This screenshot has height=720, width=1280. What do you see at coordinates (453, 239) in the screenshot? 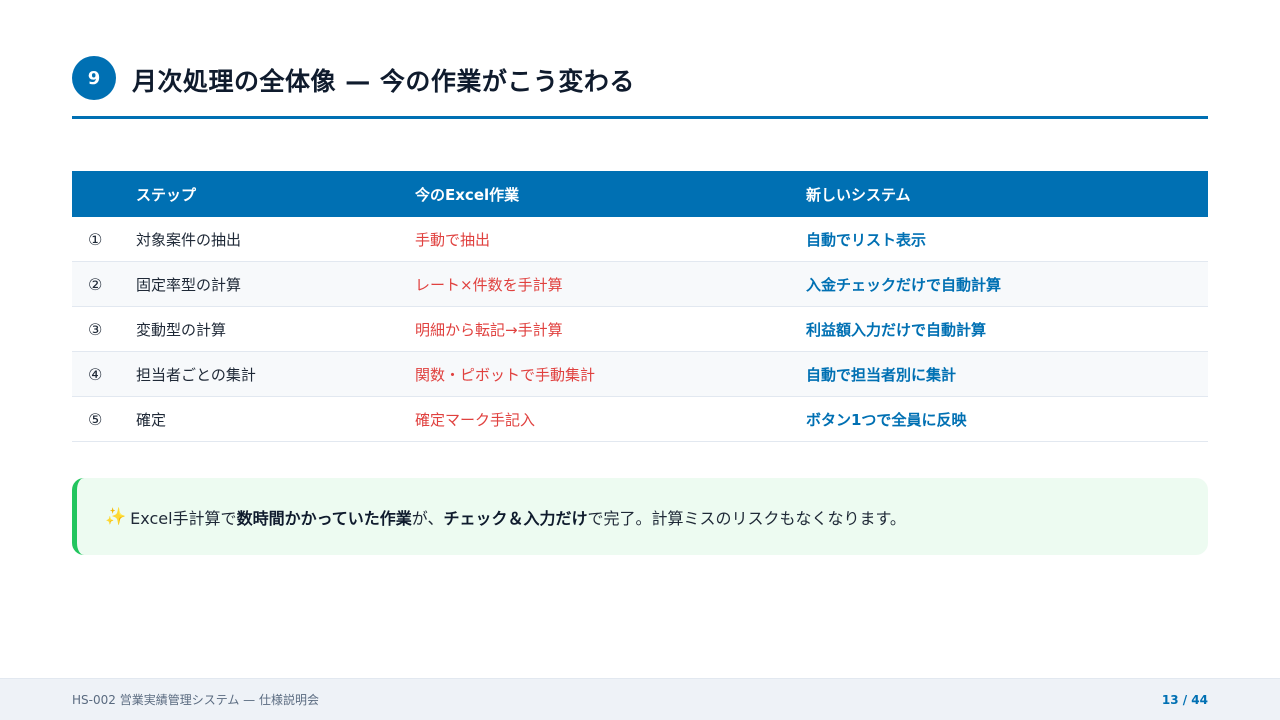
I see `excel-task: 手動で抽出` at bounding box center [453, 239].